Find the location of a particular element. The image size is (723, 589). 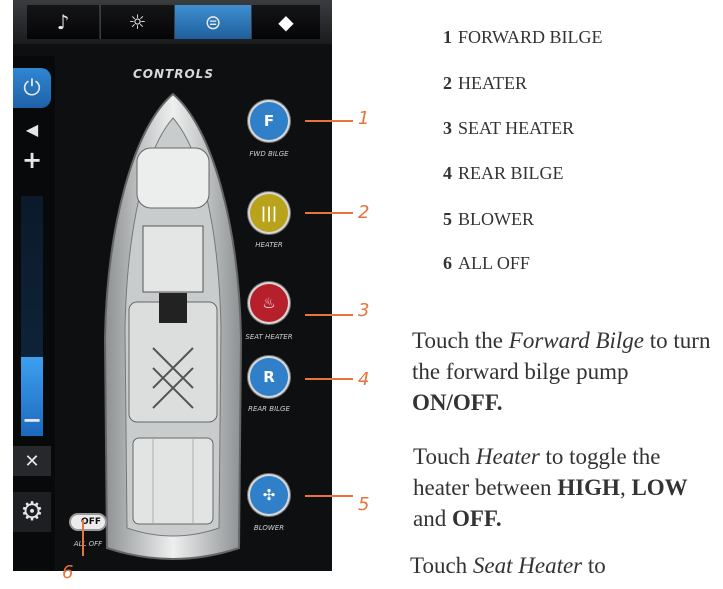

all-off-label: ALL OFF is located at coordinates (88, 544).